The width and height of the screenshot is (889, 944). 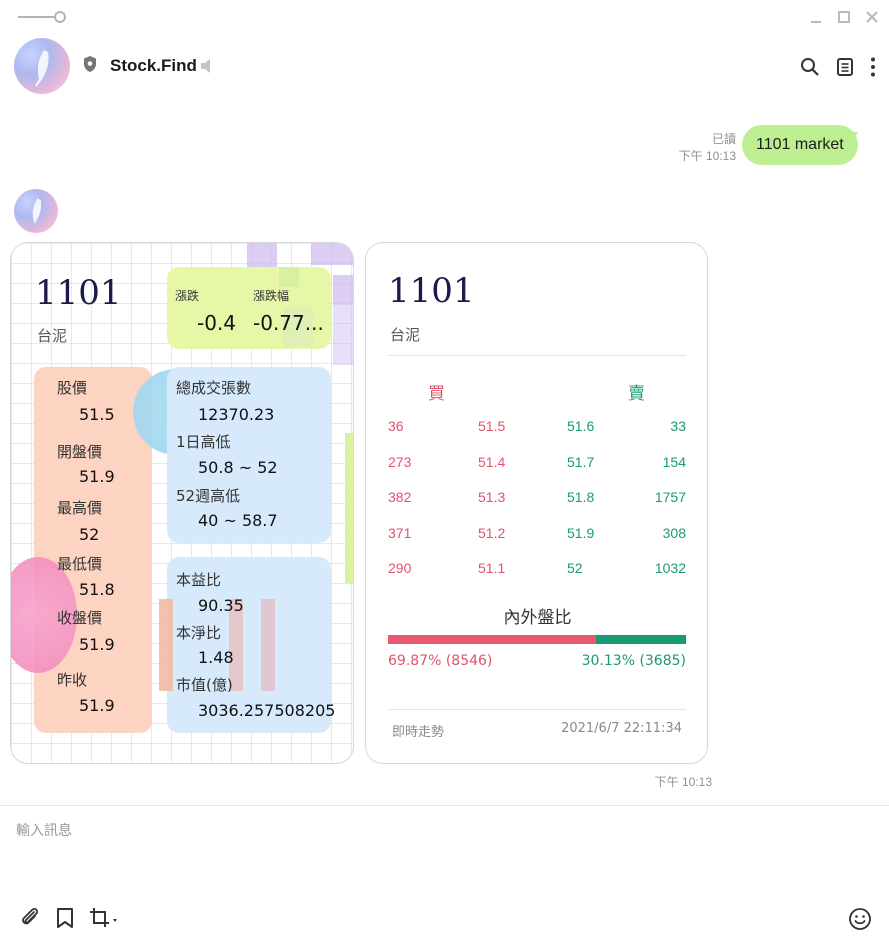 I want to click on price-label: 最高價, so click(x=80, y=508).